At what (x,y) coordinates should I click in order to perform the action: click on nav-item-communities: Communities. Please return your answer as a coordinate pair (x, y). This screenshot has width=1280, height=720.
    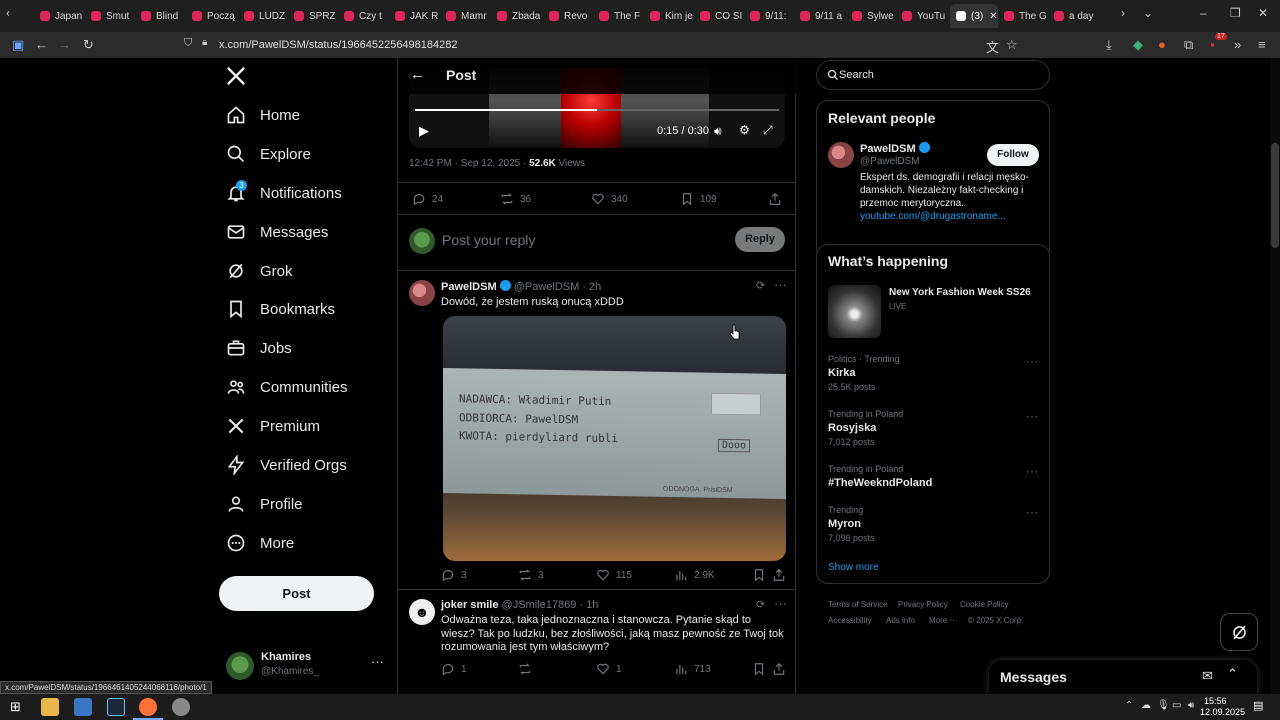
    Looking at the image, I should click on (287, 387).